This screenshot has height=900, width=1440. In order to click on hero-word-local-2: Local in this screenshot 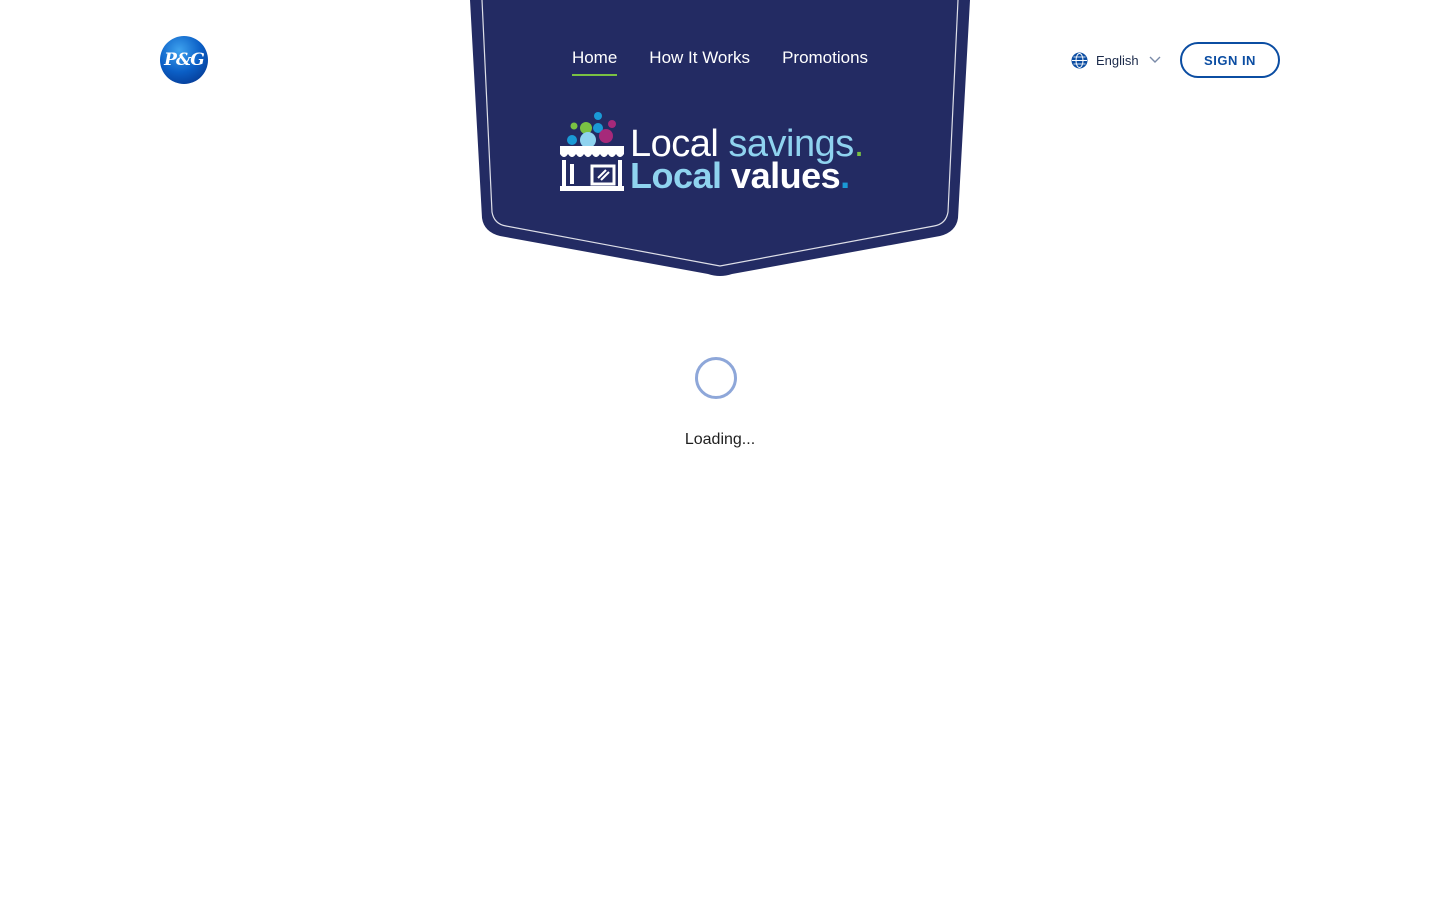, I will do `click(676, 175)`.